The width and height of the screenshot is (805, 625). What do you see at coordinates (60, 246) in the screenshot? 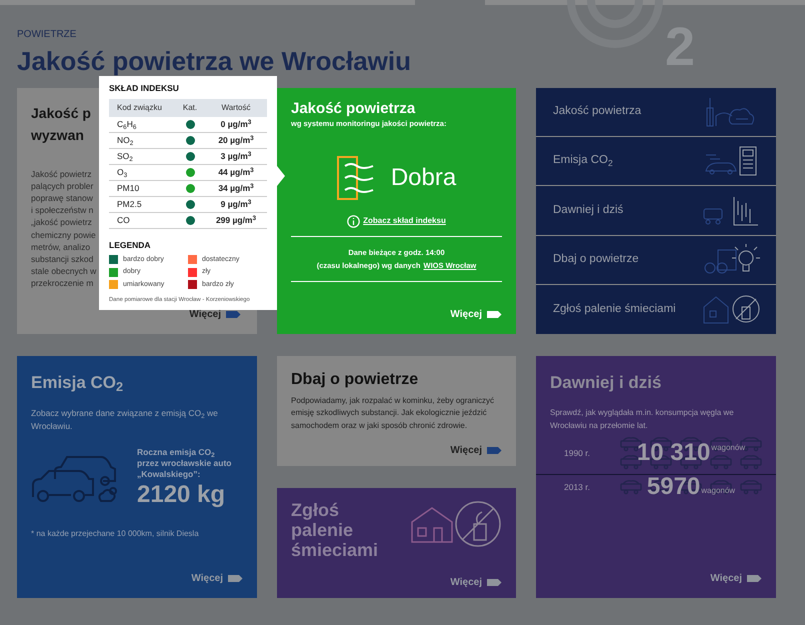
I see `body-text: metrów, analizo` at bounding box center [60, 246].